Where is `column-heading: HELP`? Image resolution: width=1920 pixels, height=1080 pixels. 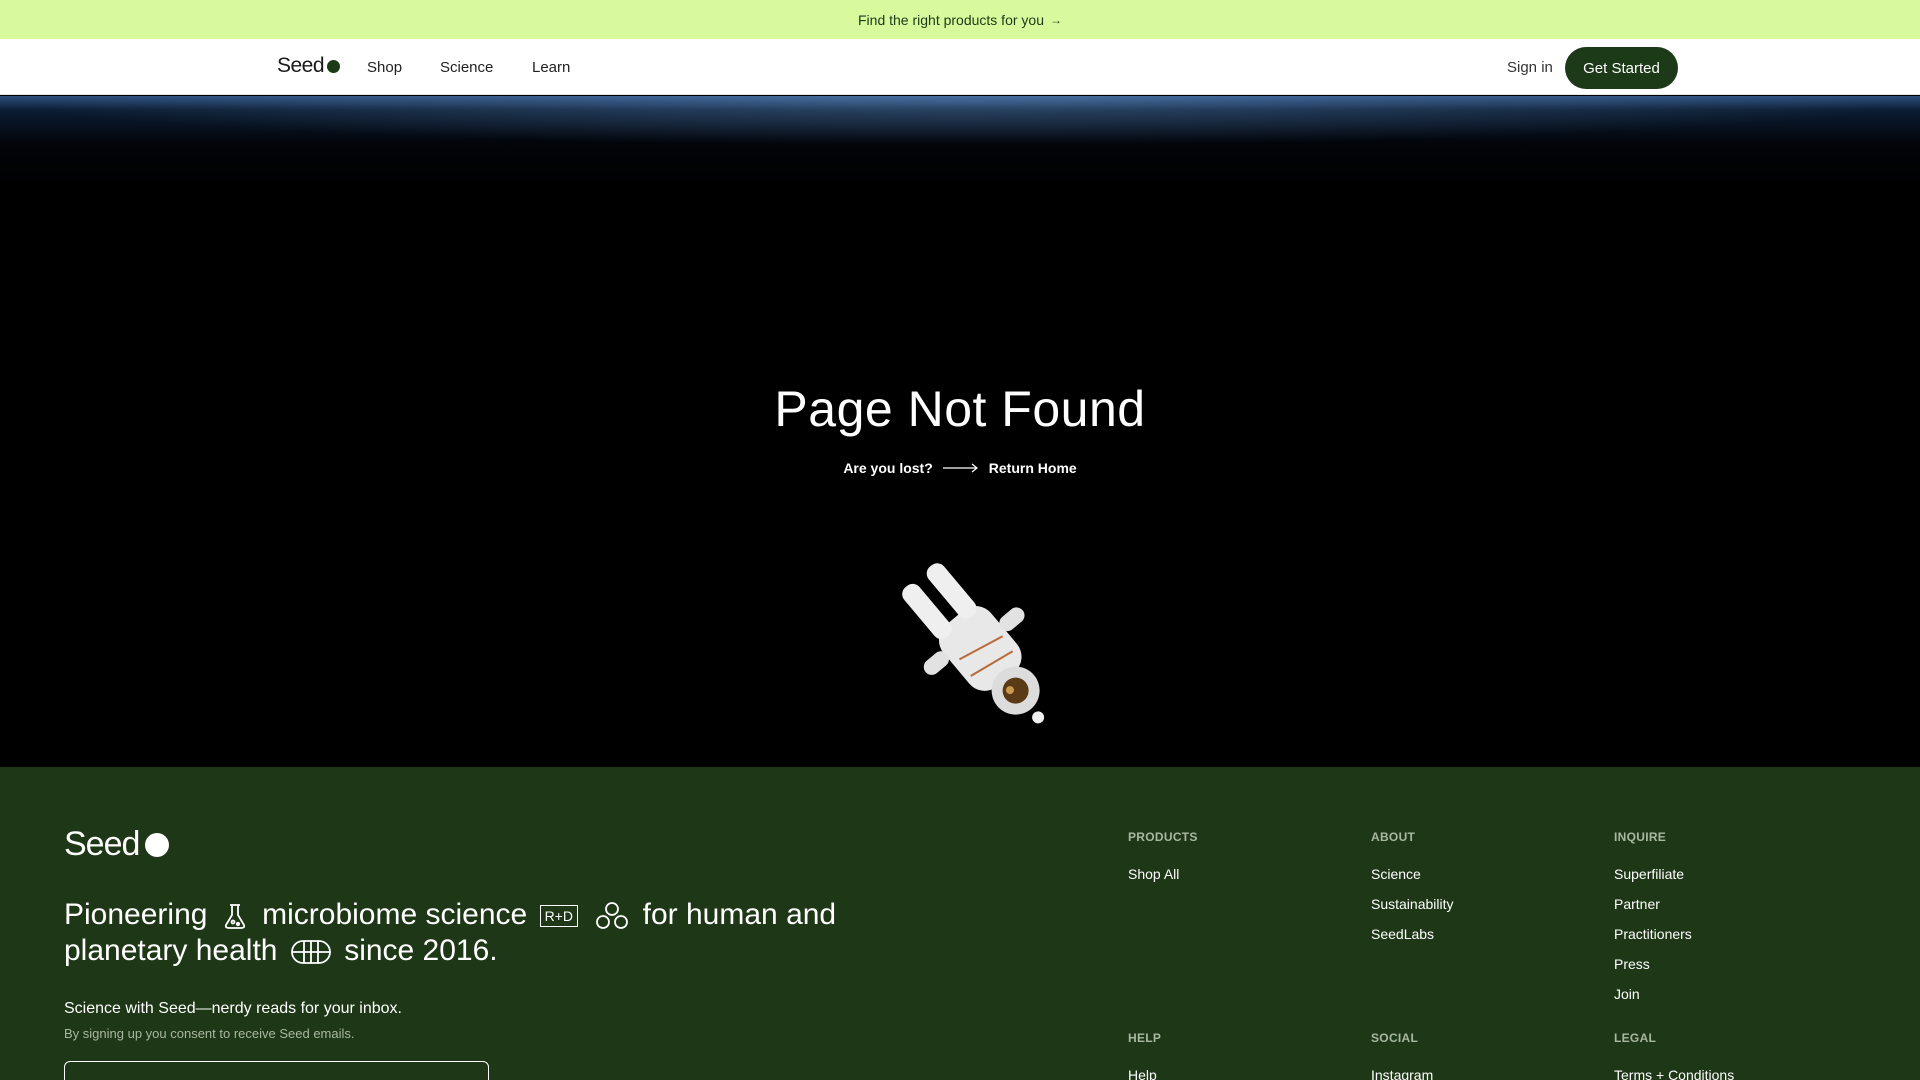
column-heading: HELP is located at coordinates (1145, 1038).